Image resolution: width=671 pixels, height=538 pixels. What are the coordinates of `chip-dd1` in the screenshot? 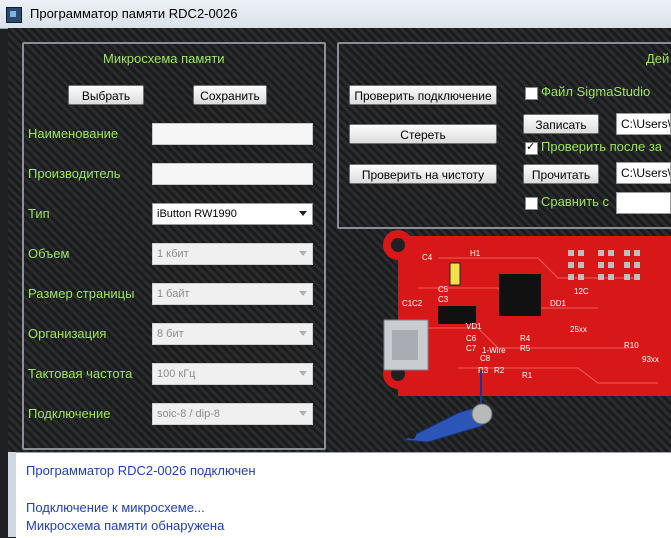 It's located at (520, 295).